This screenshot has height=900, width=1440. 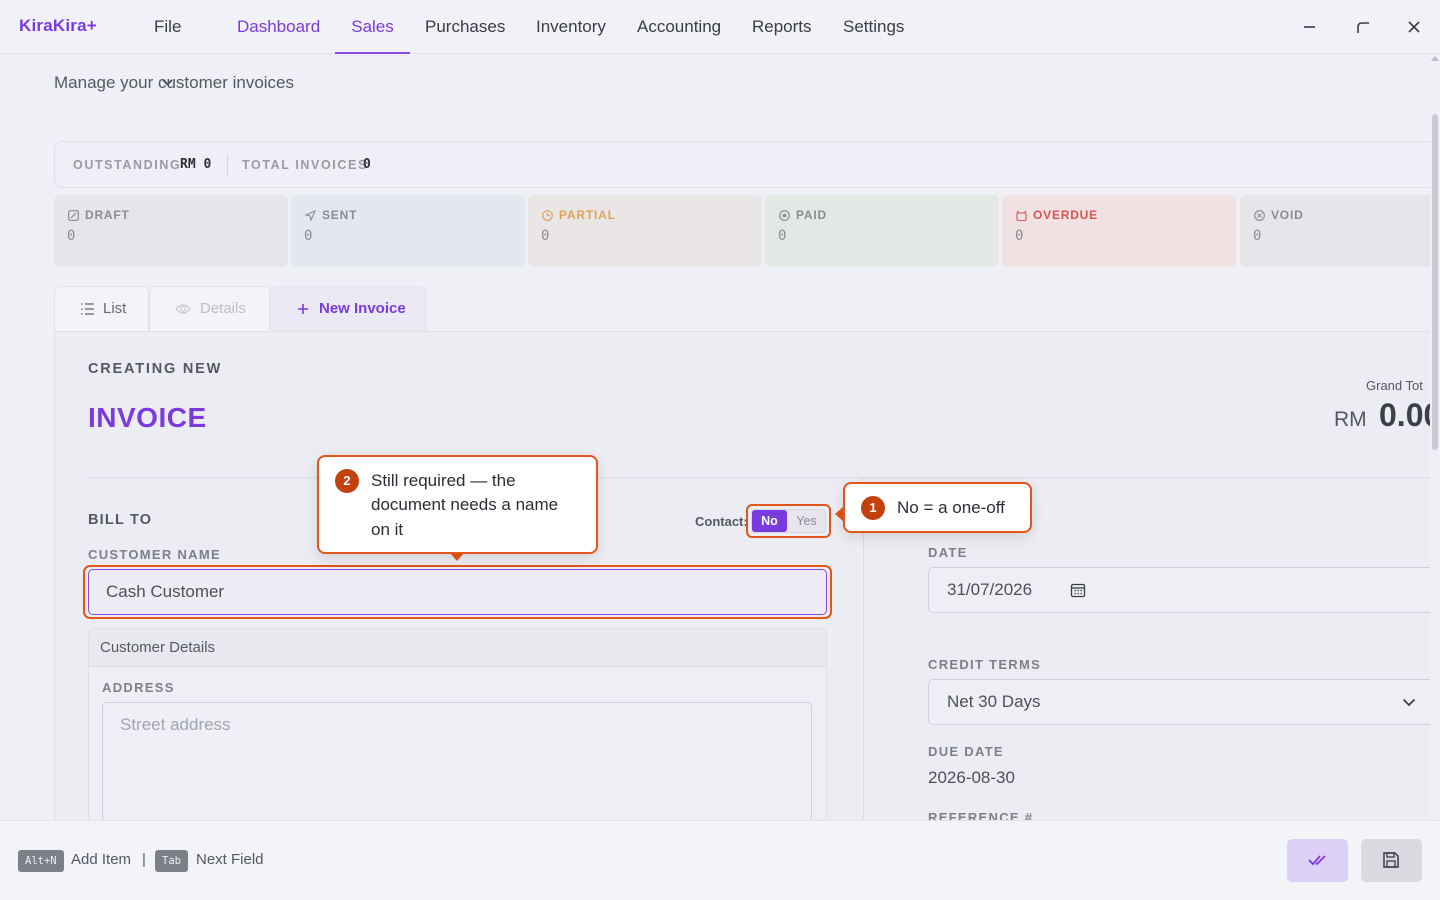 I want to click on page-subtitle: Manage your customer invoices, so click(x=174, y=82).